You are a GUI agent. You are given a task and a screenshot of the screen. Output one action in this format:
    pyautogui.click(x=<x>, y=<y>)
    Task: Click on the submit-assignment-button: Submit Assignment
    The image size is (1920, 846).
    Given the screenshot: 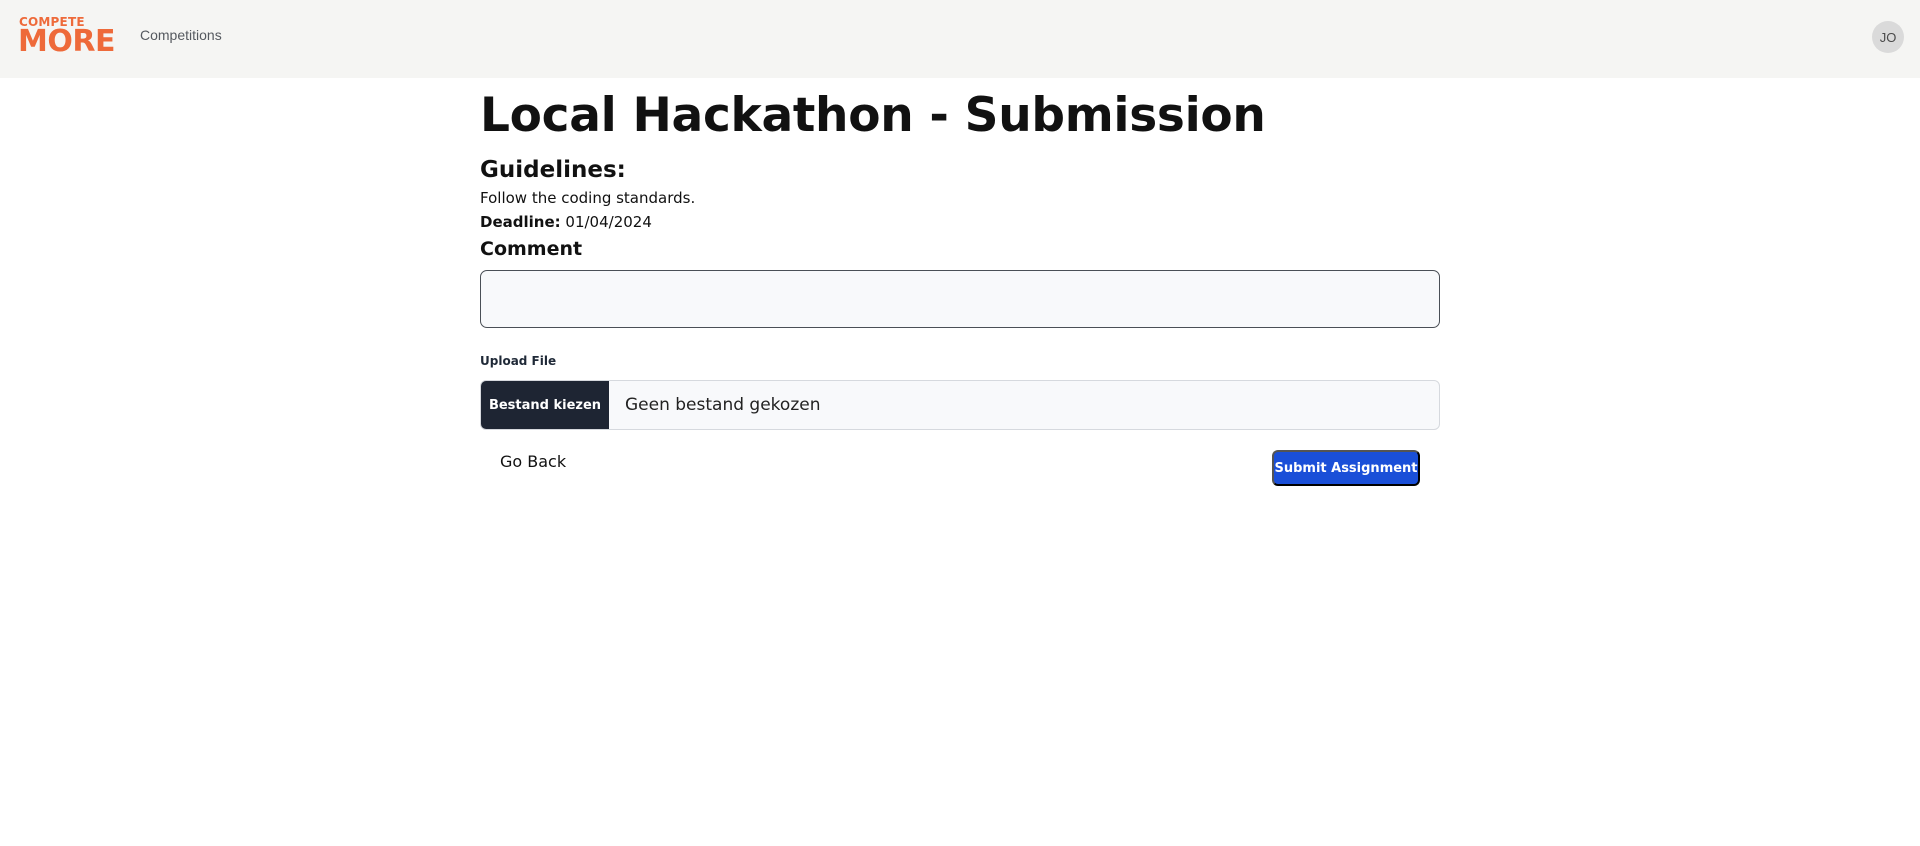 What is the action you would take?
    pyautogui.click(x=1346, y=468)
    